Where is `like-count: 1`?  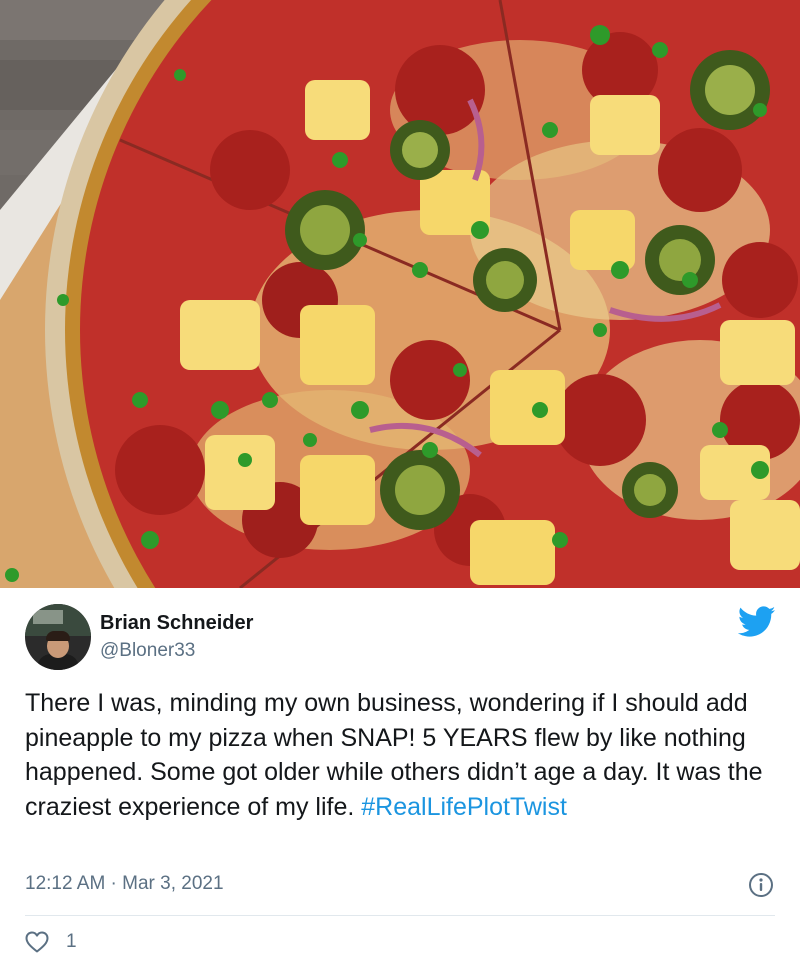 like-count: 1 is located at coordinates (71, 941).